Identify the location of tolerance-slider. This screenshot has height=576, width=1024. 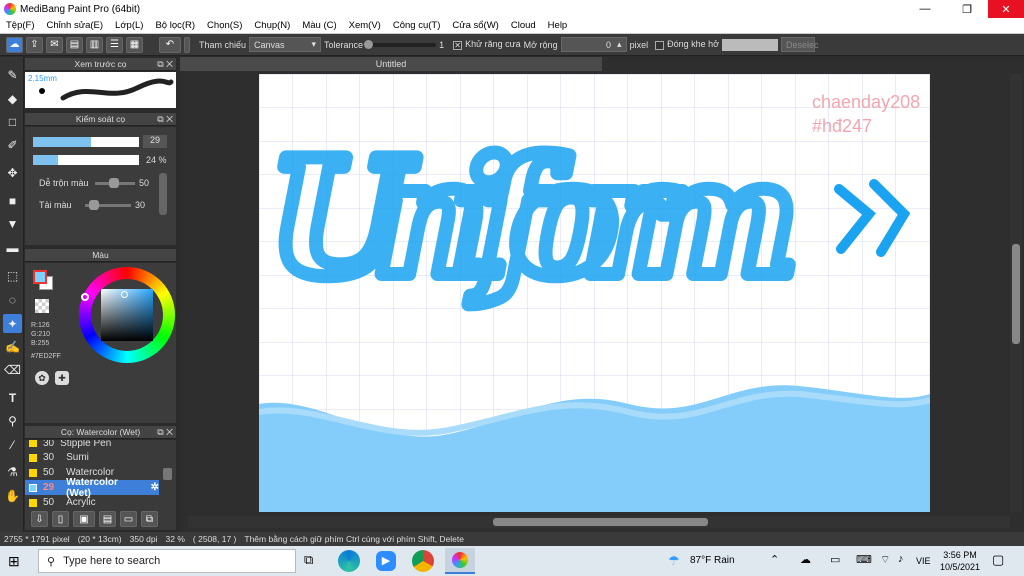
(400, 44).